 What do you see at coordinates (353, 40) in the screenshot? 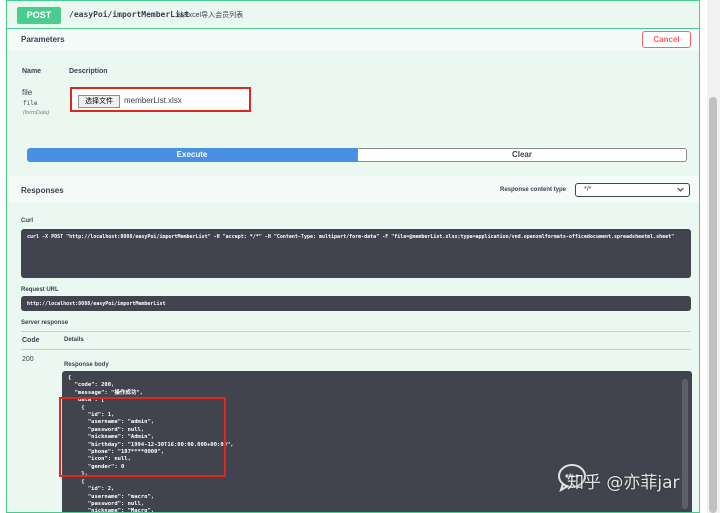
I see `parameters-header: Parameters` at bounding box center [353, 40].